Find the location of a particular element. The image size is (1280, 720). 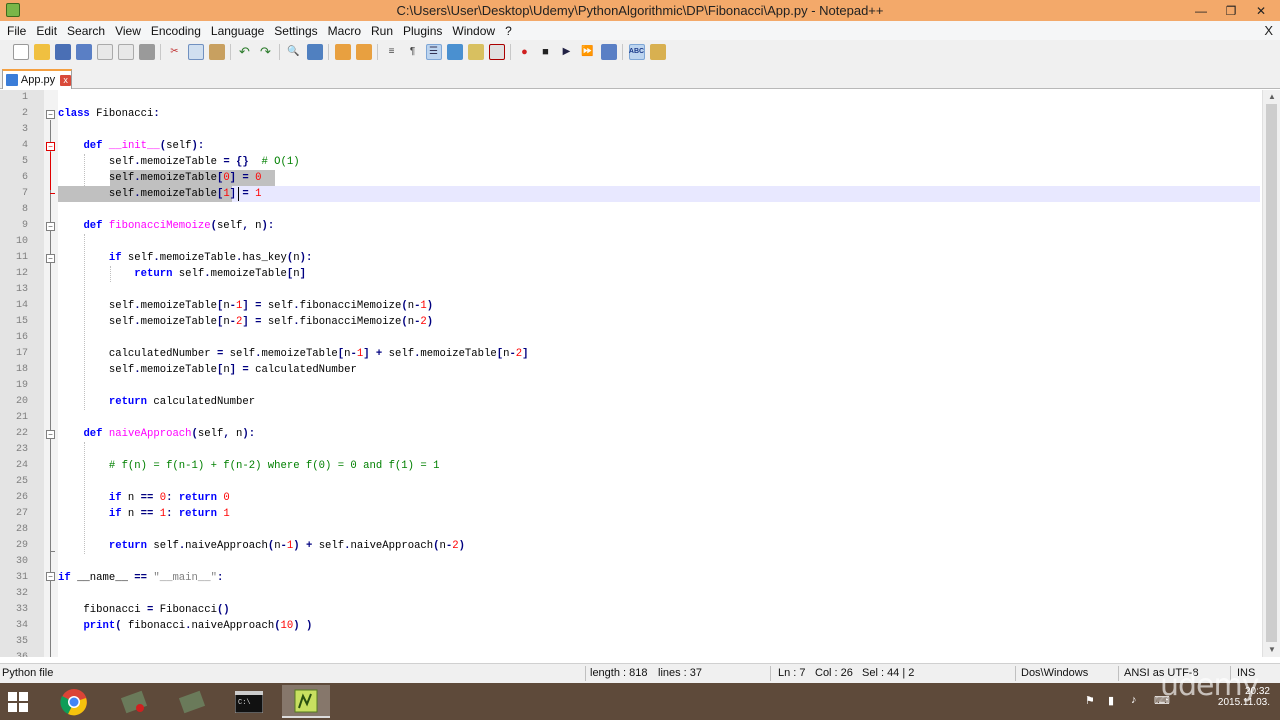

code-text: if n == 1: return 1 is located at coordinates (144, 514).